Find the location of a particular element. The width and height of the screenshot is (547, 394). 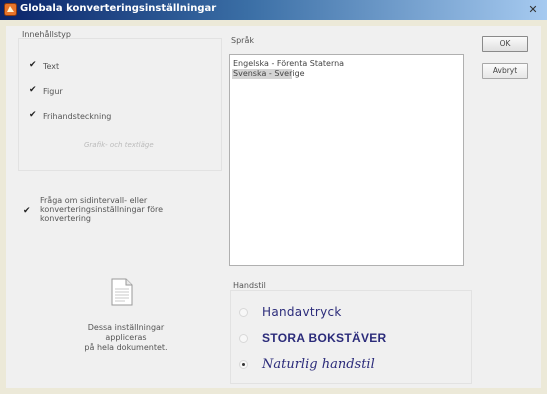

radio-naturlig-handstil-label: Naturlig handstil is located at coordinates (318, 364).